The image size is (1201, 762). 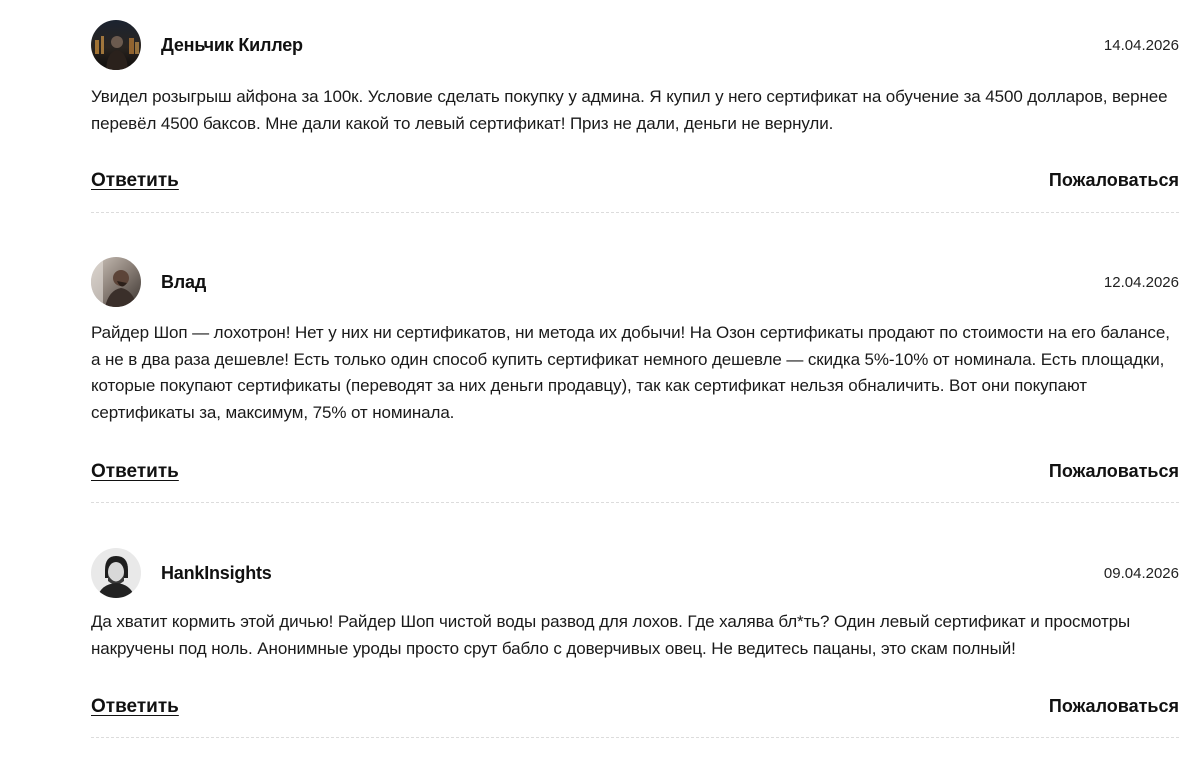 What do you see at coordinates (216, 573) in the screenshot?
I see `comment-author: HankInsights` at bounding box center [216, 573].